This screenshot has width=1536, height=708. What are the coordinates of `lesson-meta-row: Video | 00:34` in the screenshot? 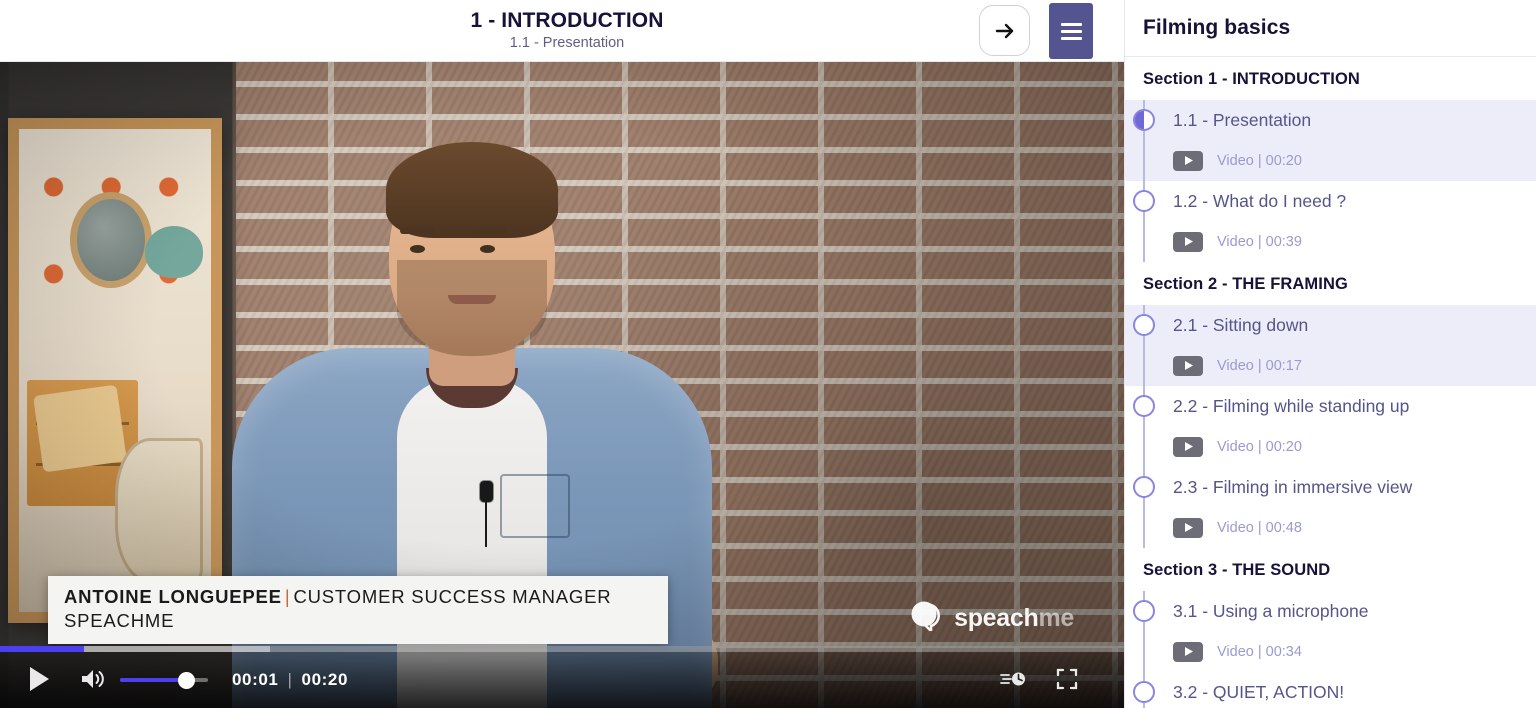 It's located at (1330, 651).